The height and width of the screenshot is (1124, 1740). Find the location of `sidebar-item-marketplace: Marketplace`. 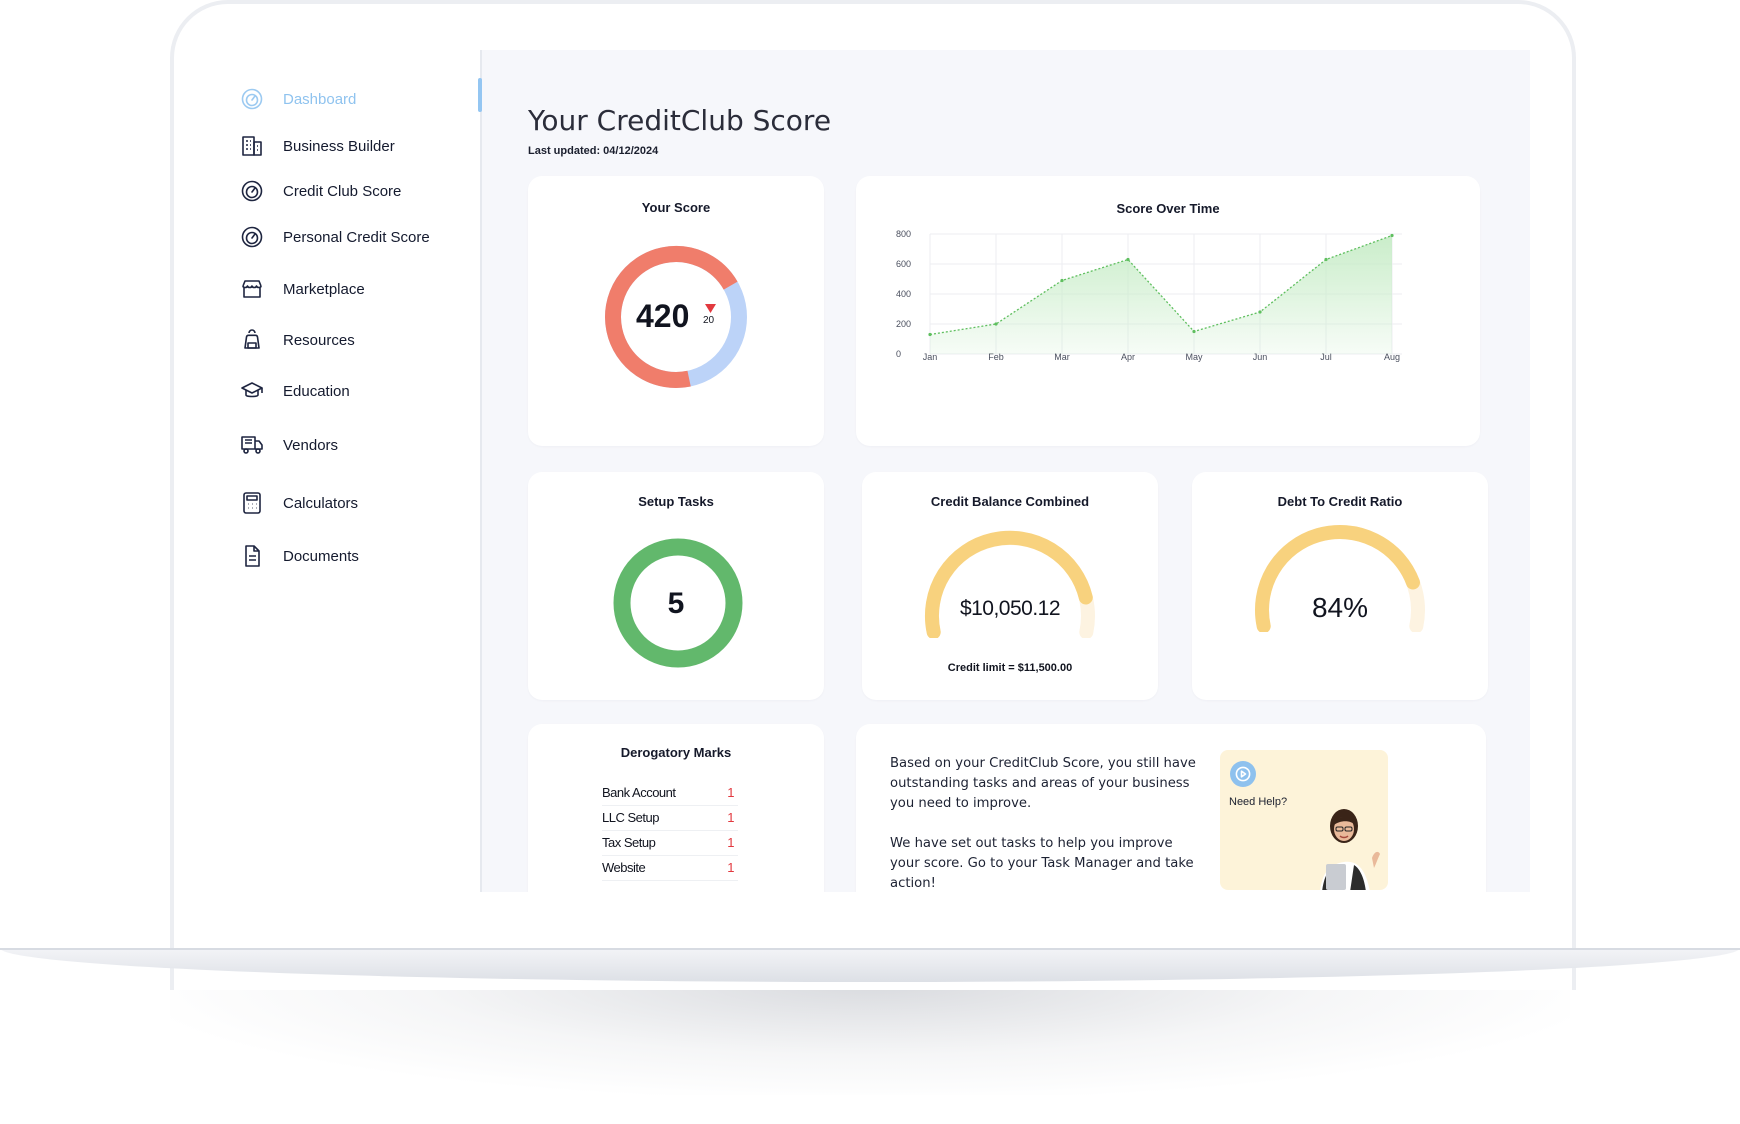

sidebar-item-marketplace: Marketplace is located at coordinates (302, 289).